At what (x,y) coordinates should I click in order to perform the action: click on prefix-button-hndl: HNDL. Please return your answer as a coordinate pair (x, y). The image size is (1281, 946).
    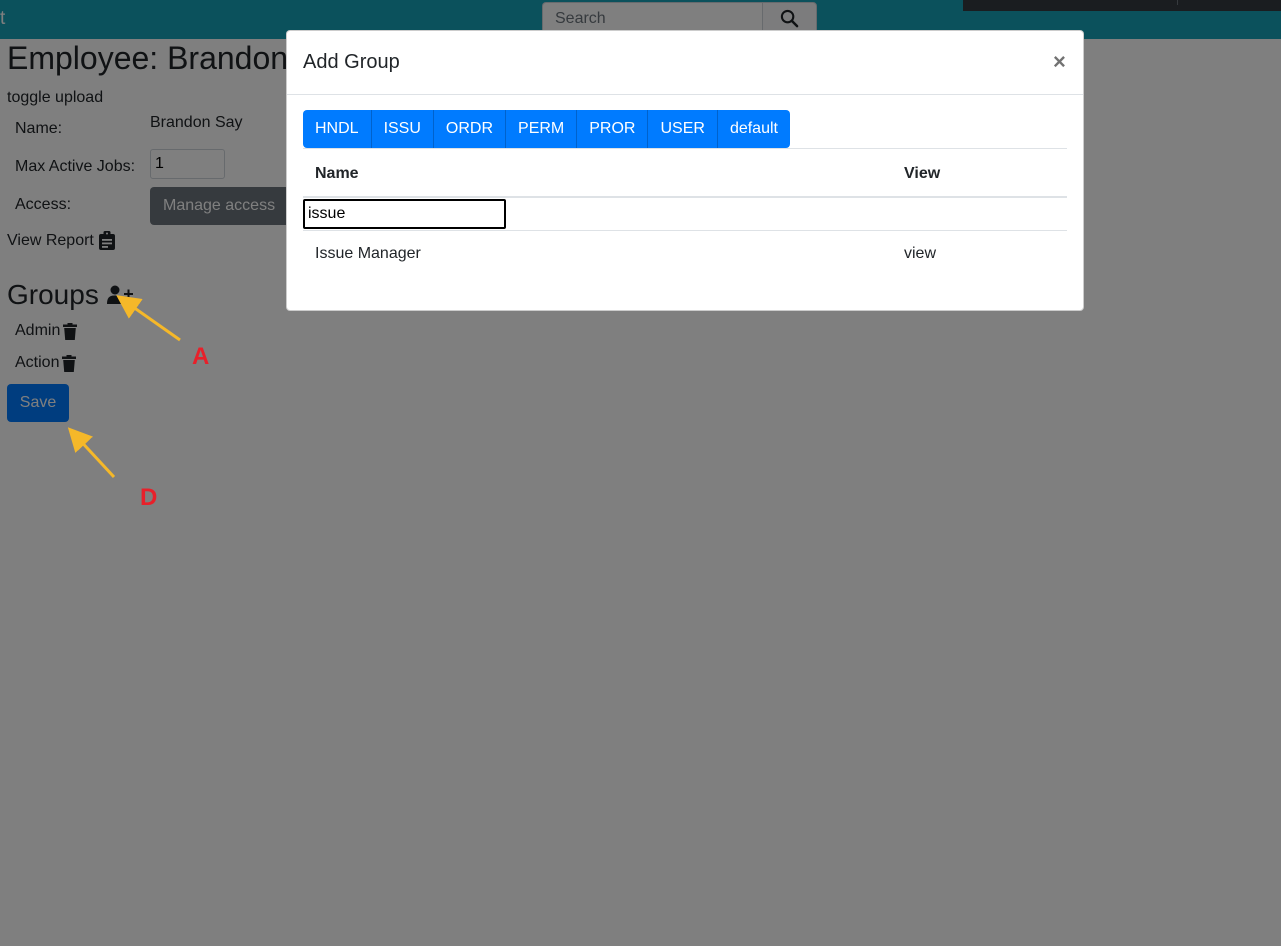
    Looking at the image, I should click on (337, 129).